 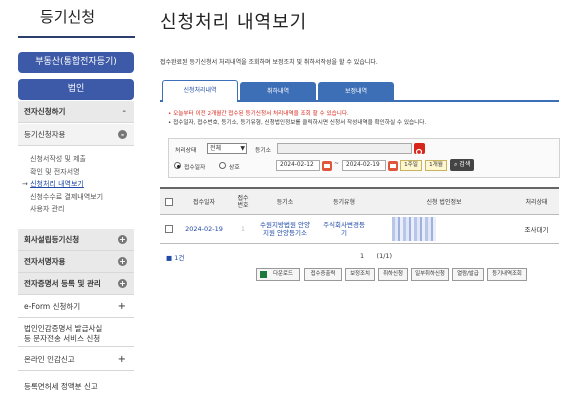 I want to click on sidebar-group-signer: 전자서명자용 +, so click(x=76, y=262).